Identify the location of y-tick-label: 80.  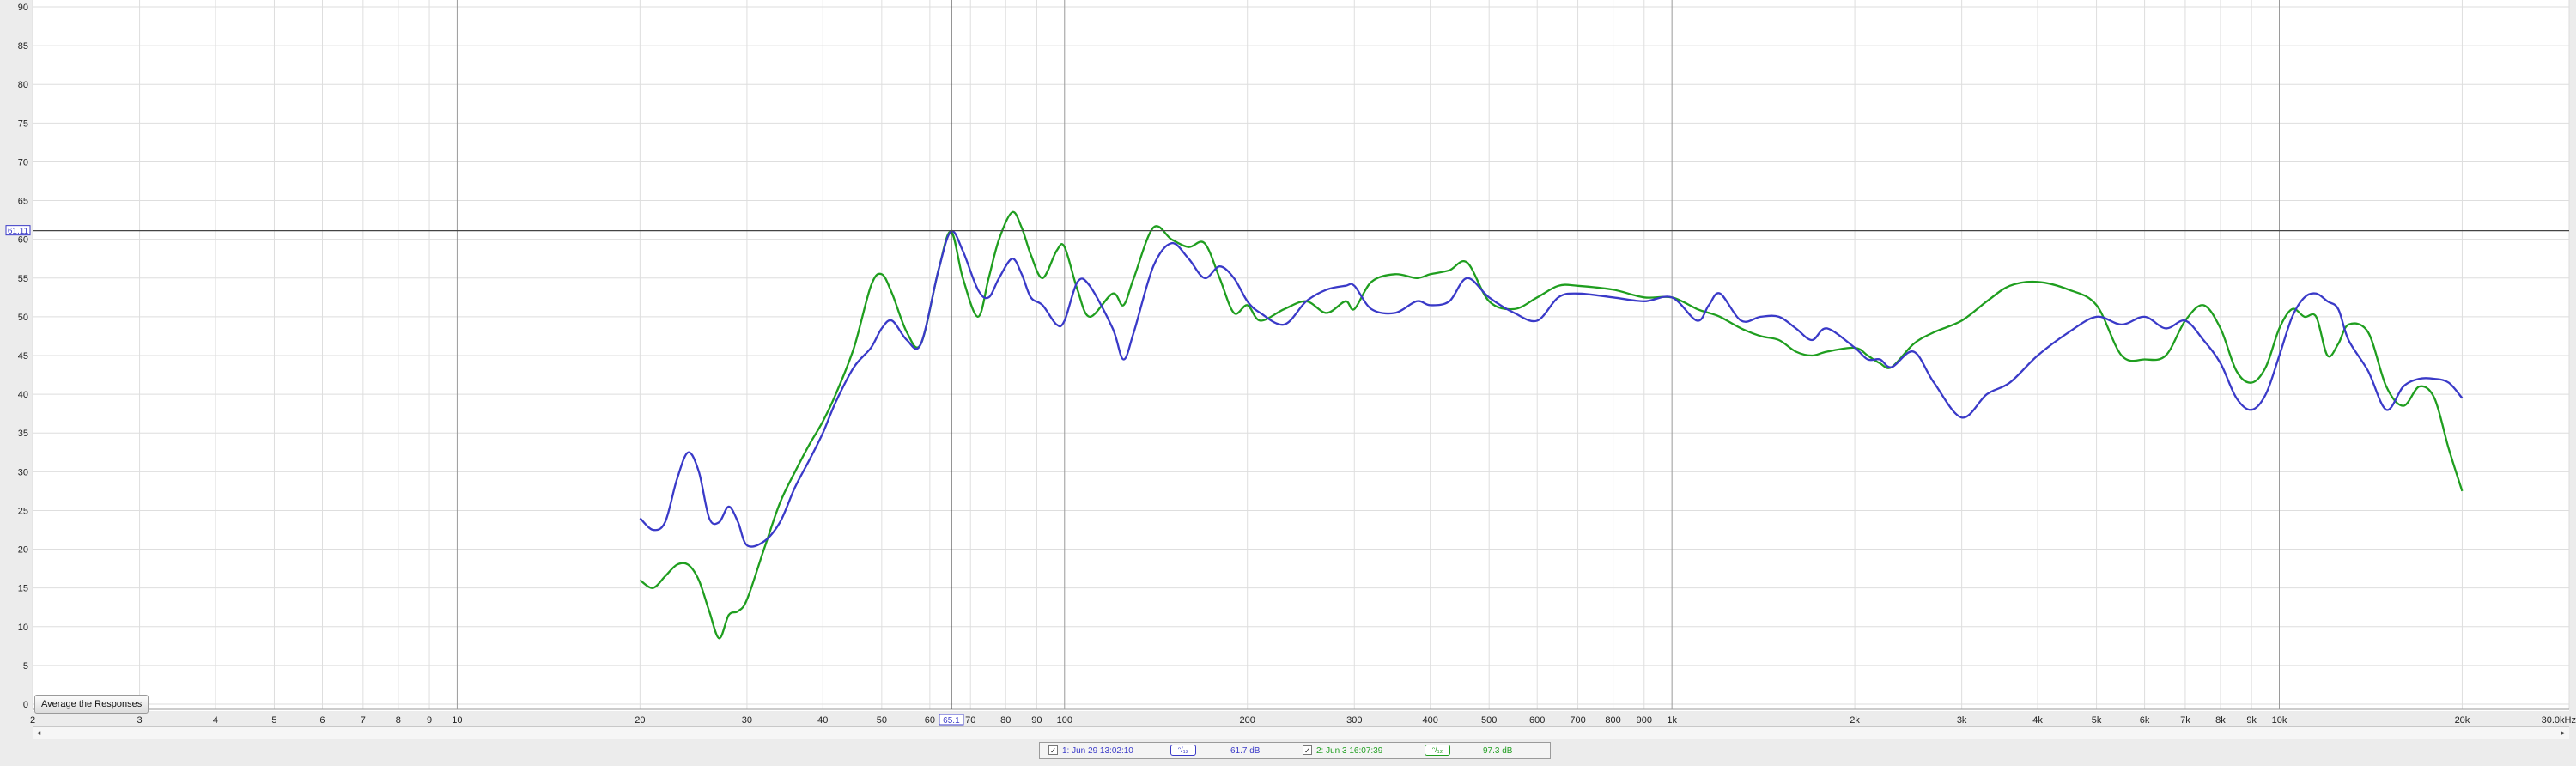
(23, 85).